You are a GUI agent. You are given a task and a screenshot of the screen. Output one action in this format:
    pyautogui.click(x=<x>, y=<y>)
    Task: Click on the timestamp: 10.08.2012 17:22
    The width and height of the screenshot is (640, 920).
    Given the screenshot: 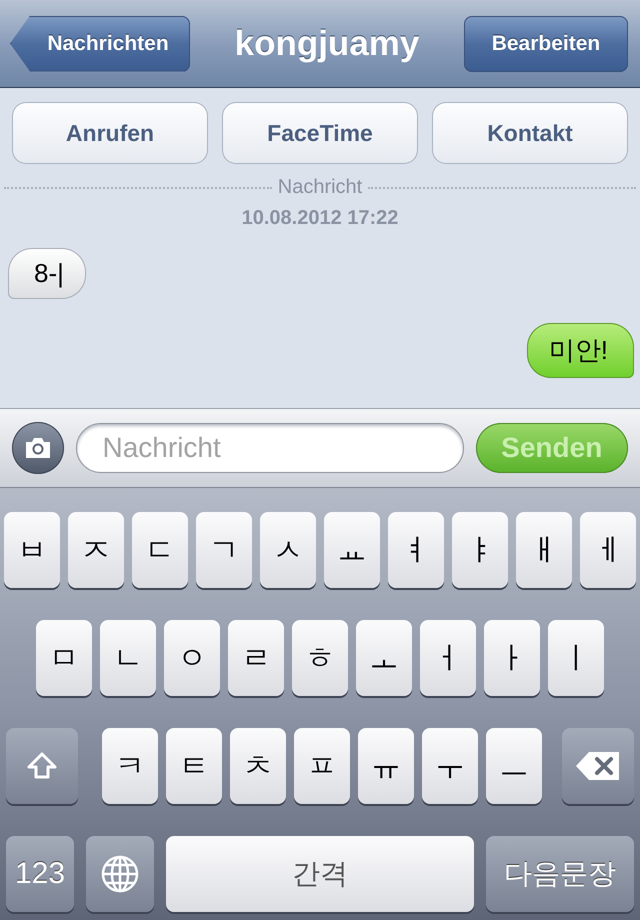 What is the action you would take?
    pyautogui.click(x=320, y=218)
    